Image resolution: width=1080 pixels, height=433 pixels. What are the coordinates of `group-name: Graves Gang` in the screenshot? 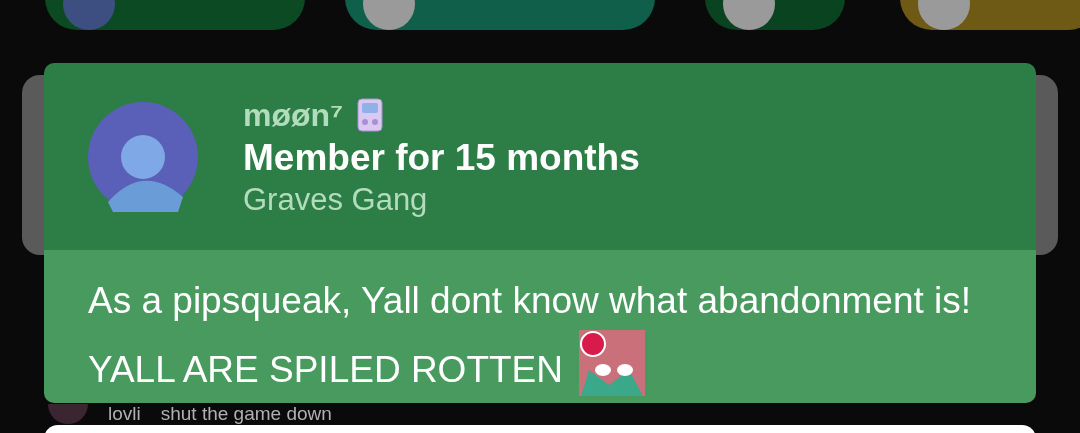 It's located at (336, 199).